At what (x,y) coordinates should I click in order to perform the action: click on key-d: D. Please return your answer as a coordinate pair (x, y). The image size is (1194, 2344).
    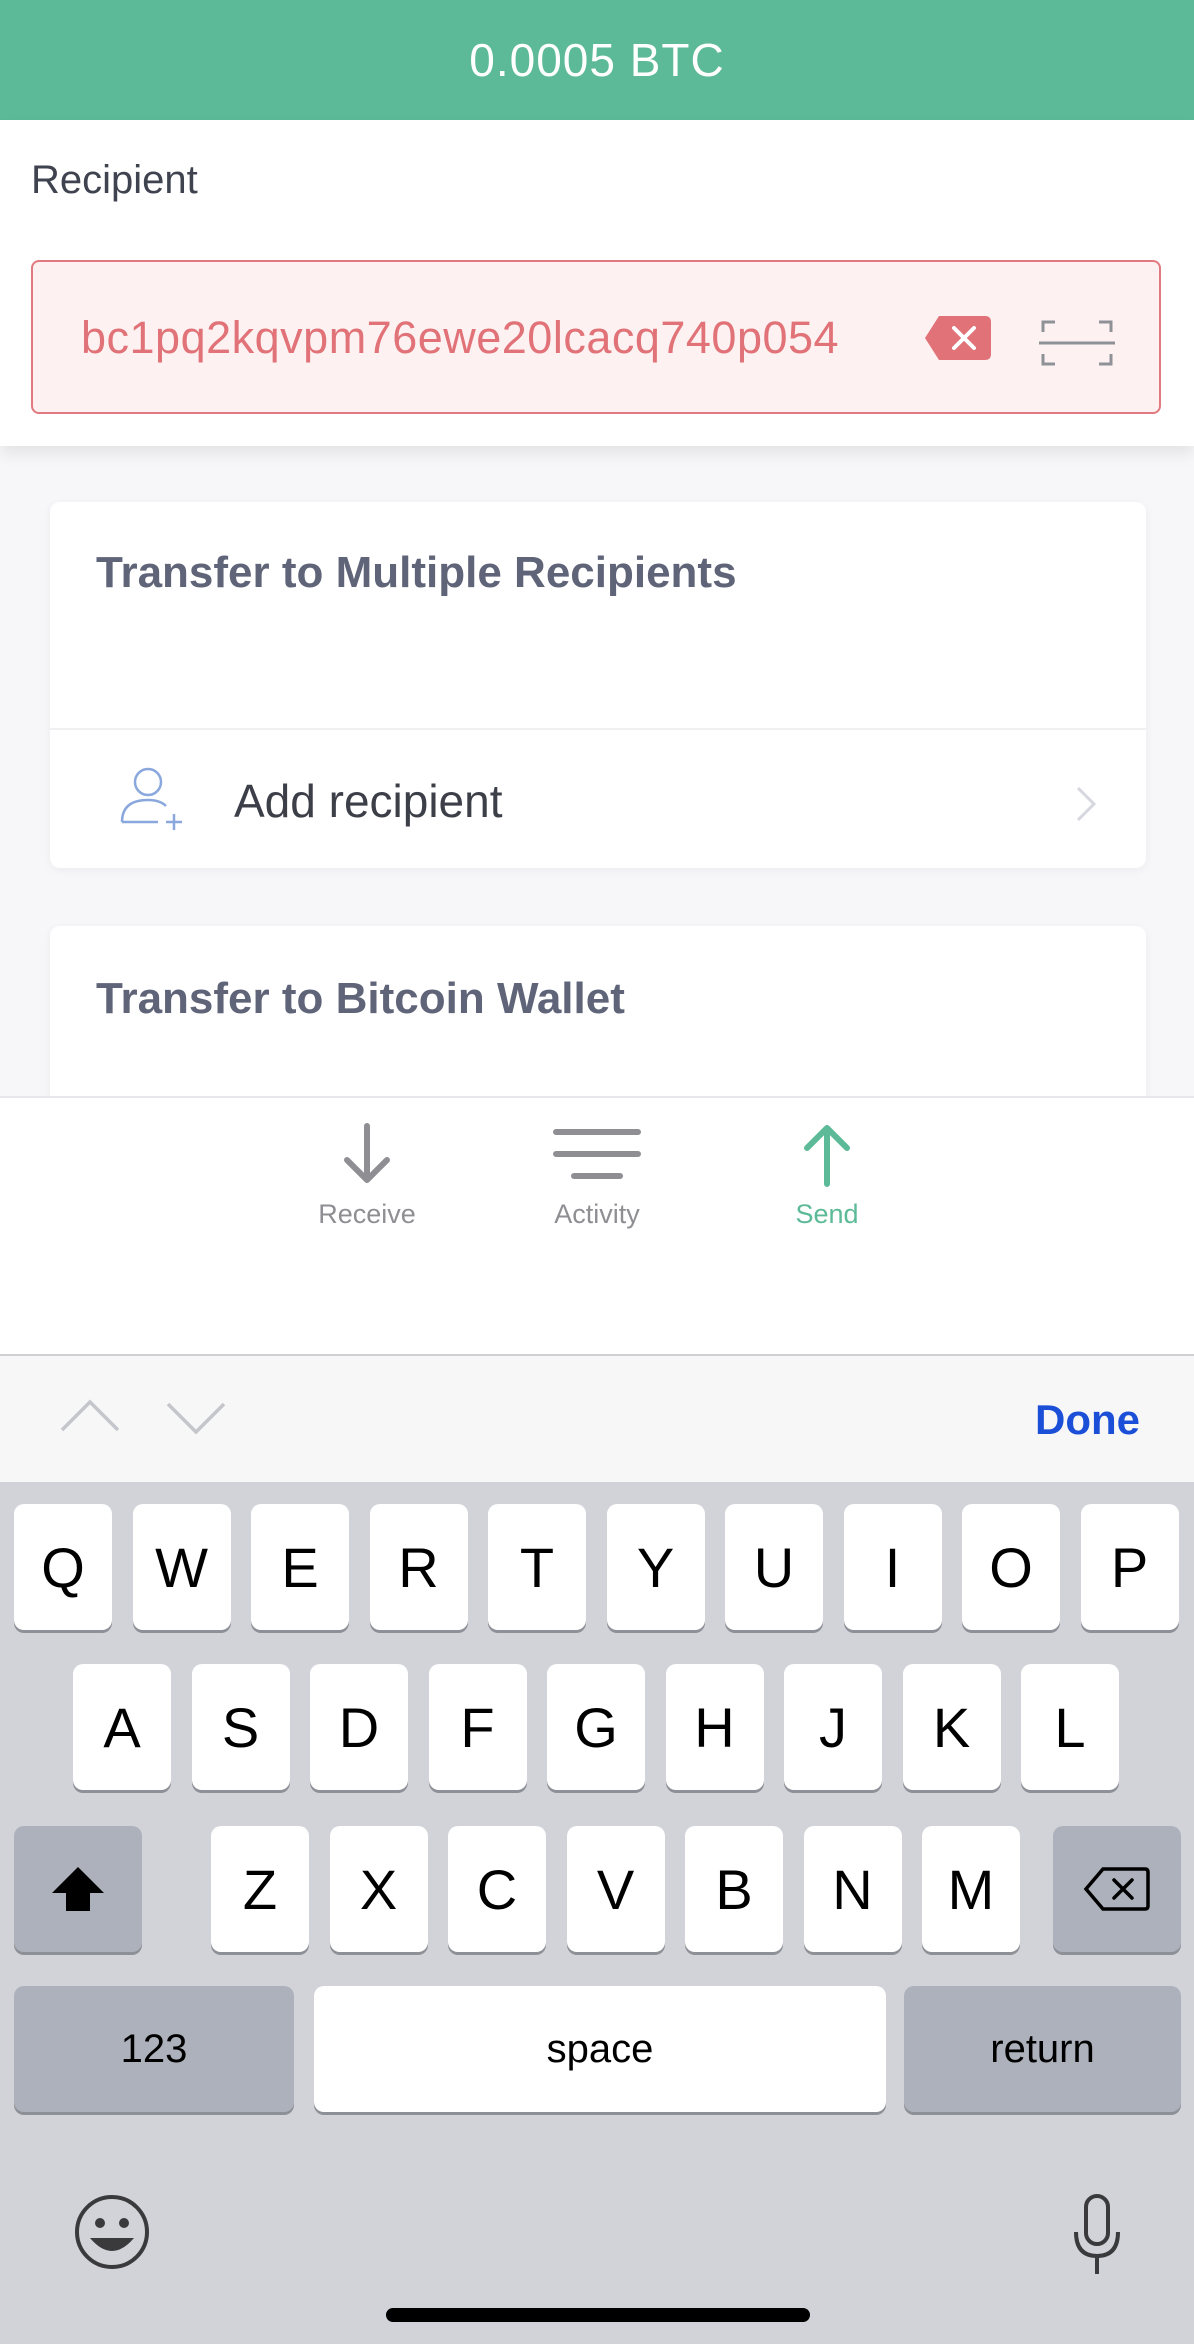
    Looking at the image, I should click on (359, 1727).